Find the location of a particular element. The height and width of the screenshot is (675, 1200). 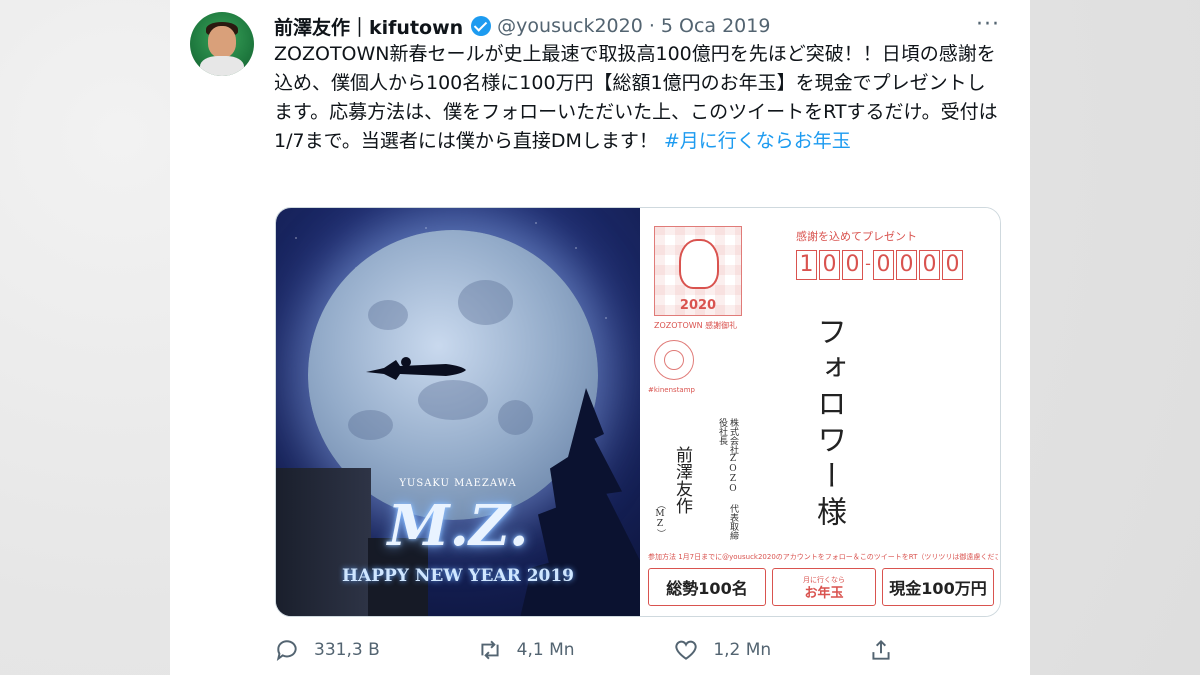

hashtag-link: #月に行くならお年玉 is located at coordinates (757, 141).